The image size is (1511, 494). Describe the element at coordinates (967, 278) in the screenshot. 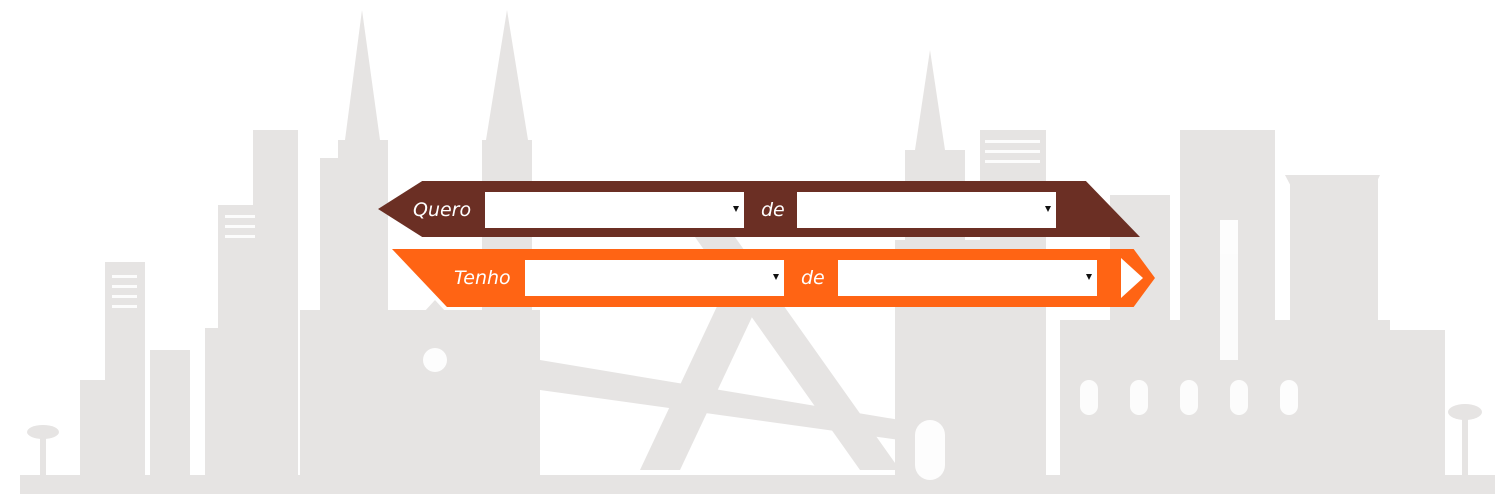

I see `have-currency-select` at that location.